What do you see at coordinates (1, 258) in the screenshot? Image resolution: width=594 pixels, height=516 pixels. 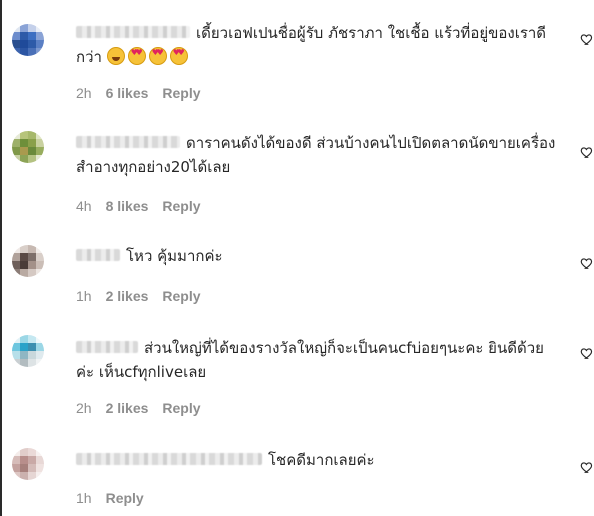 I see `left-border` at bounding box center [1, 258].